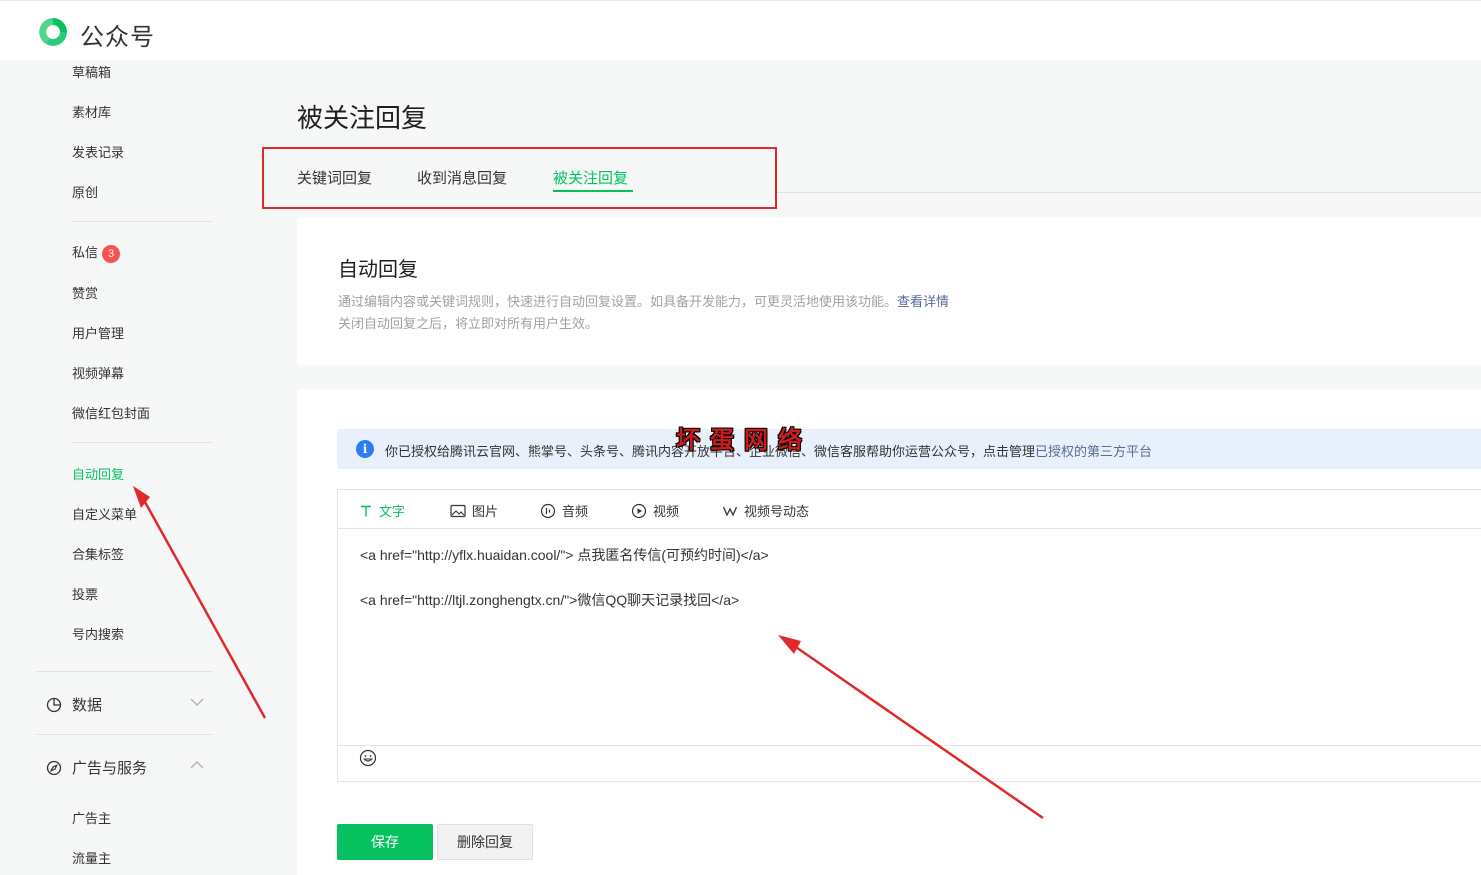 Image resolution: width=1481 pixels, height=875 pixels. What do you see at coordinates (378, 270) in the screenshot?
I see `auto-reply-title: 自动回复` at bounding box center [378, 270].